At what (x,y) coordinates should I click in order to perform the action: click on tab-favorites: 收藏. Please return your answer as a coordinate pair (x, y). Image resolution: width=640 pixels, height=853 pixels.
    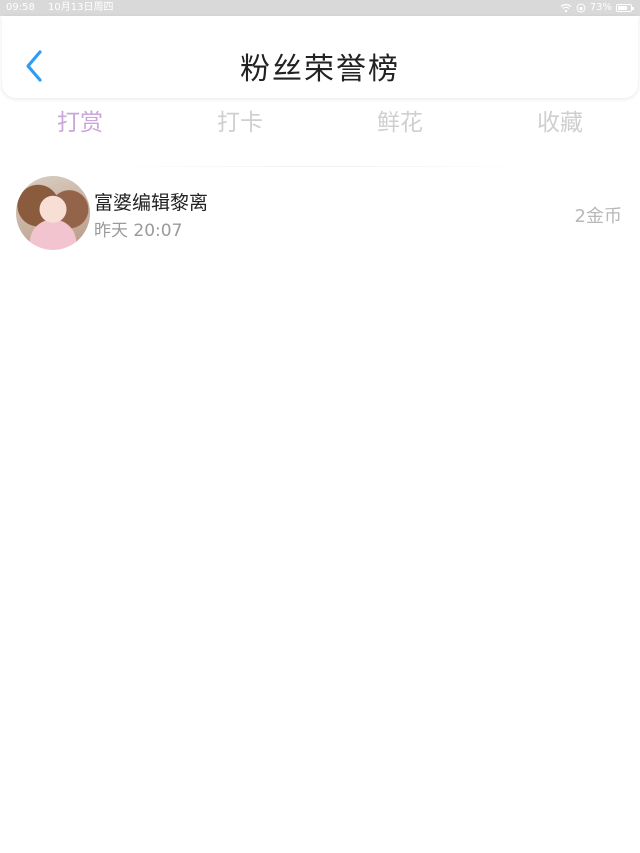
    Looking at the image, I should click on (560, 123).